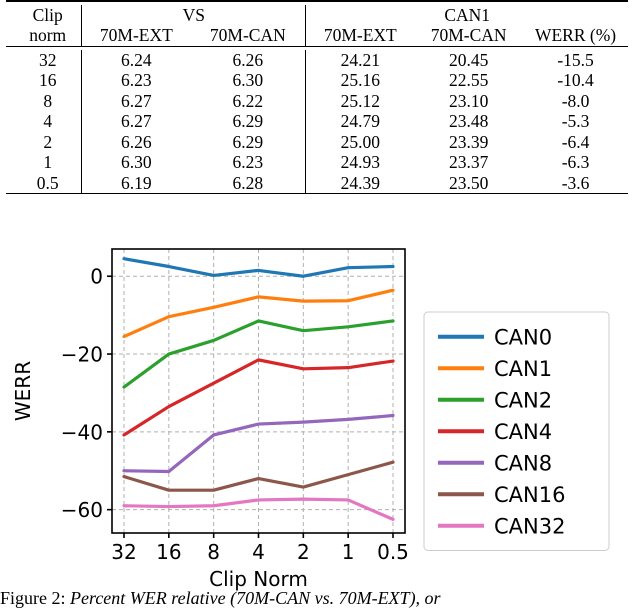 This screenshot has width=632, height=612. Describe the element at coordinates (33, 598) in the screenshot. I see `caption-label: Figure 2:` at that location.